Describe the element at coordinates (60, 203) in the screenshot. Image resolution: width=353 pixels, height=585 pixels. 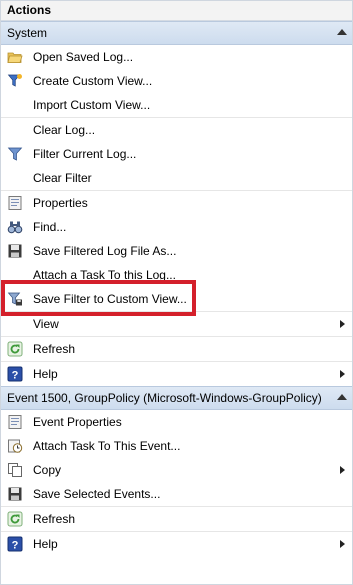
I see `action-label: Properties` at that location.